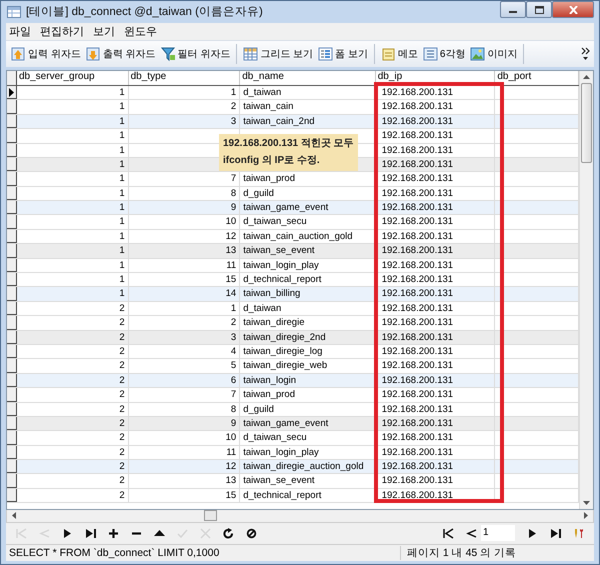  I want to click on column-header: db_port, so click(537, 77).